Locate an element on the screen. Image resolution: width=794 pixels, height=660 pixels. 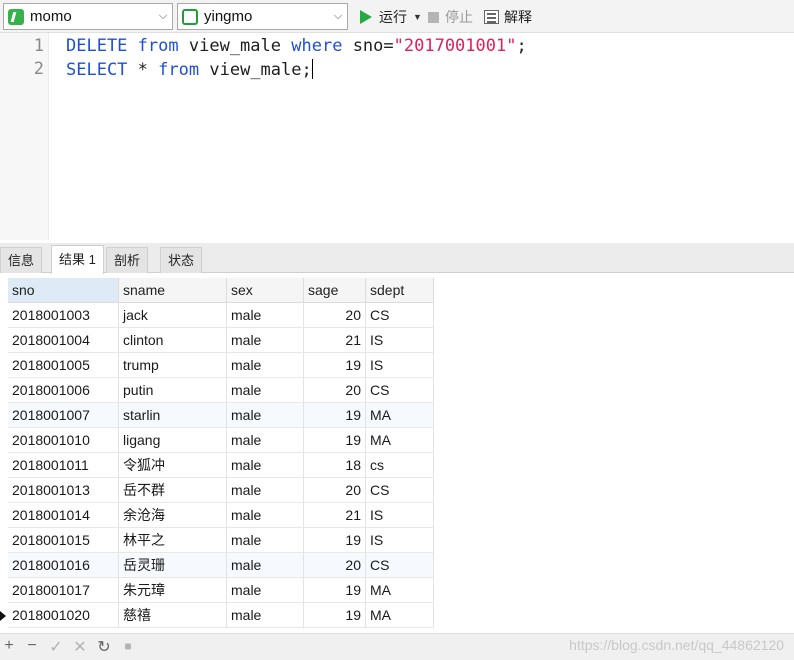
table-cell: 2018001015 is located at coordinates (63, 540).